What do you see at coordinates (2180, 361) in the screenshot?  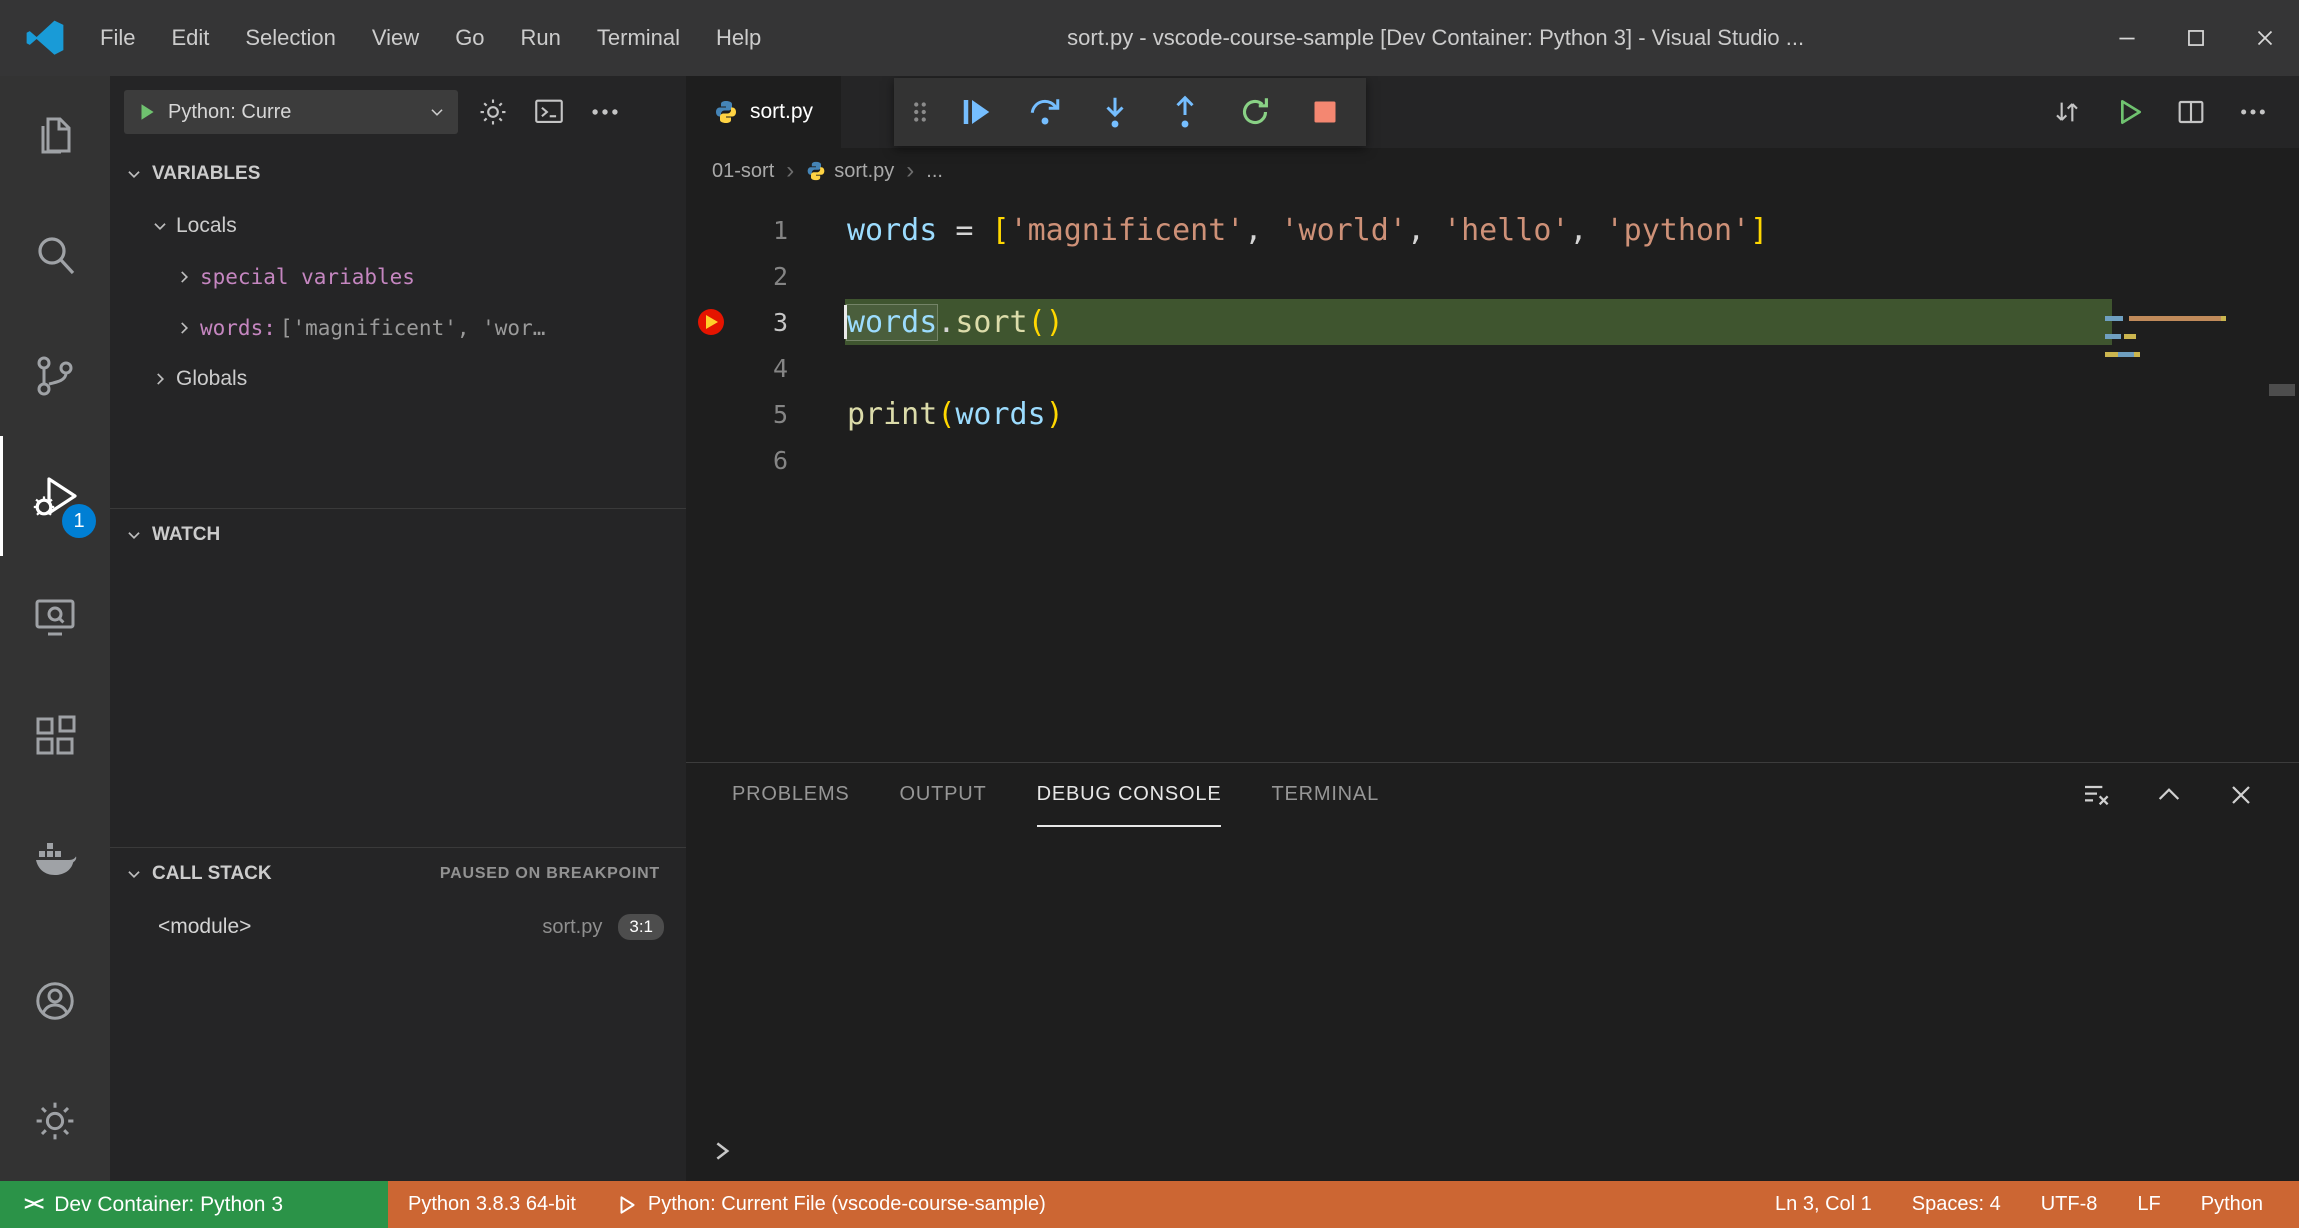 I see `minimap` at bounding box center [2180, 361].